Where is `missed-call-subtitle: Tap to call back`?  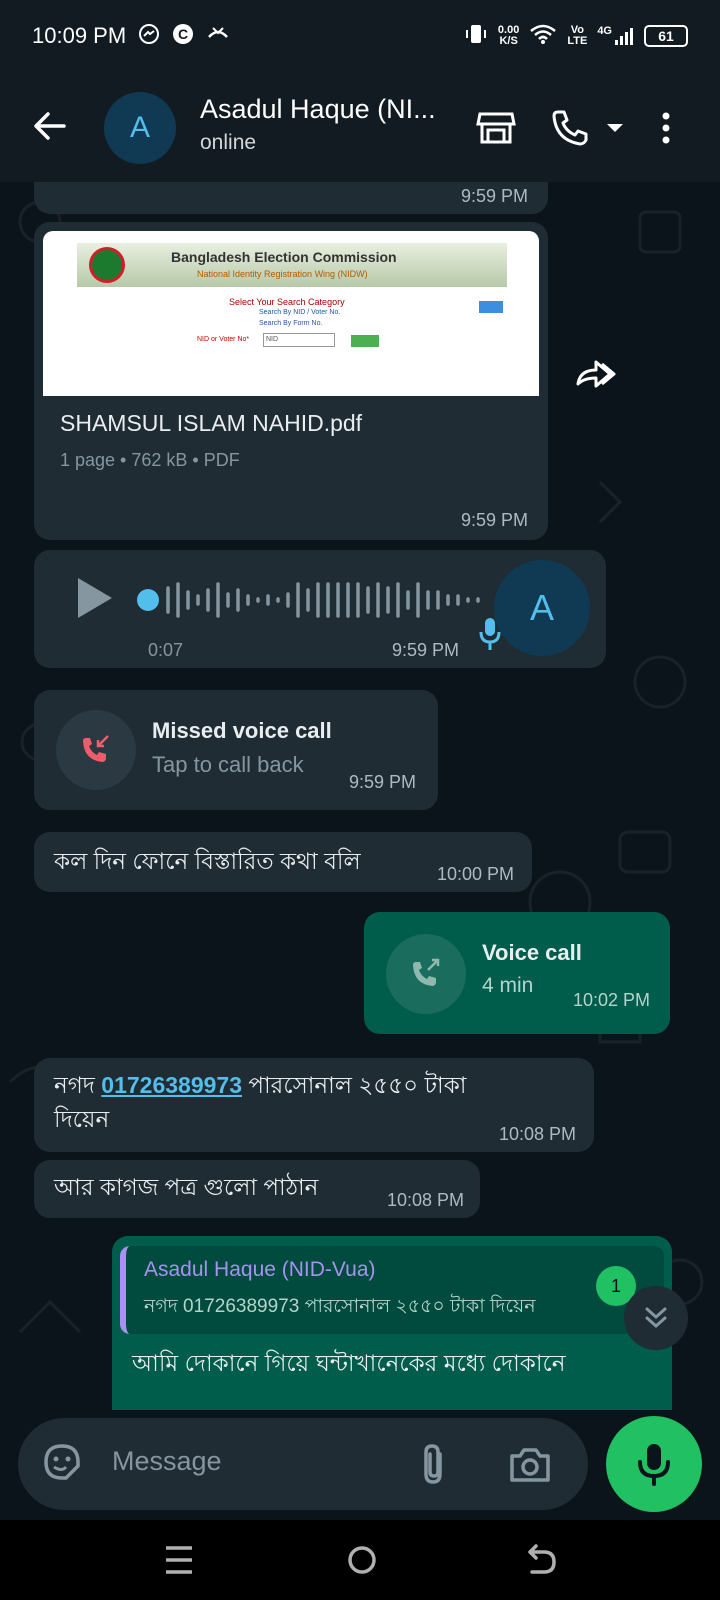 missed-call-subtitle: Tap to call back is located at coordinates (228, 765).